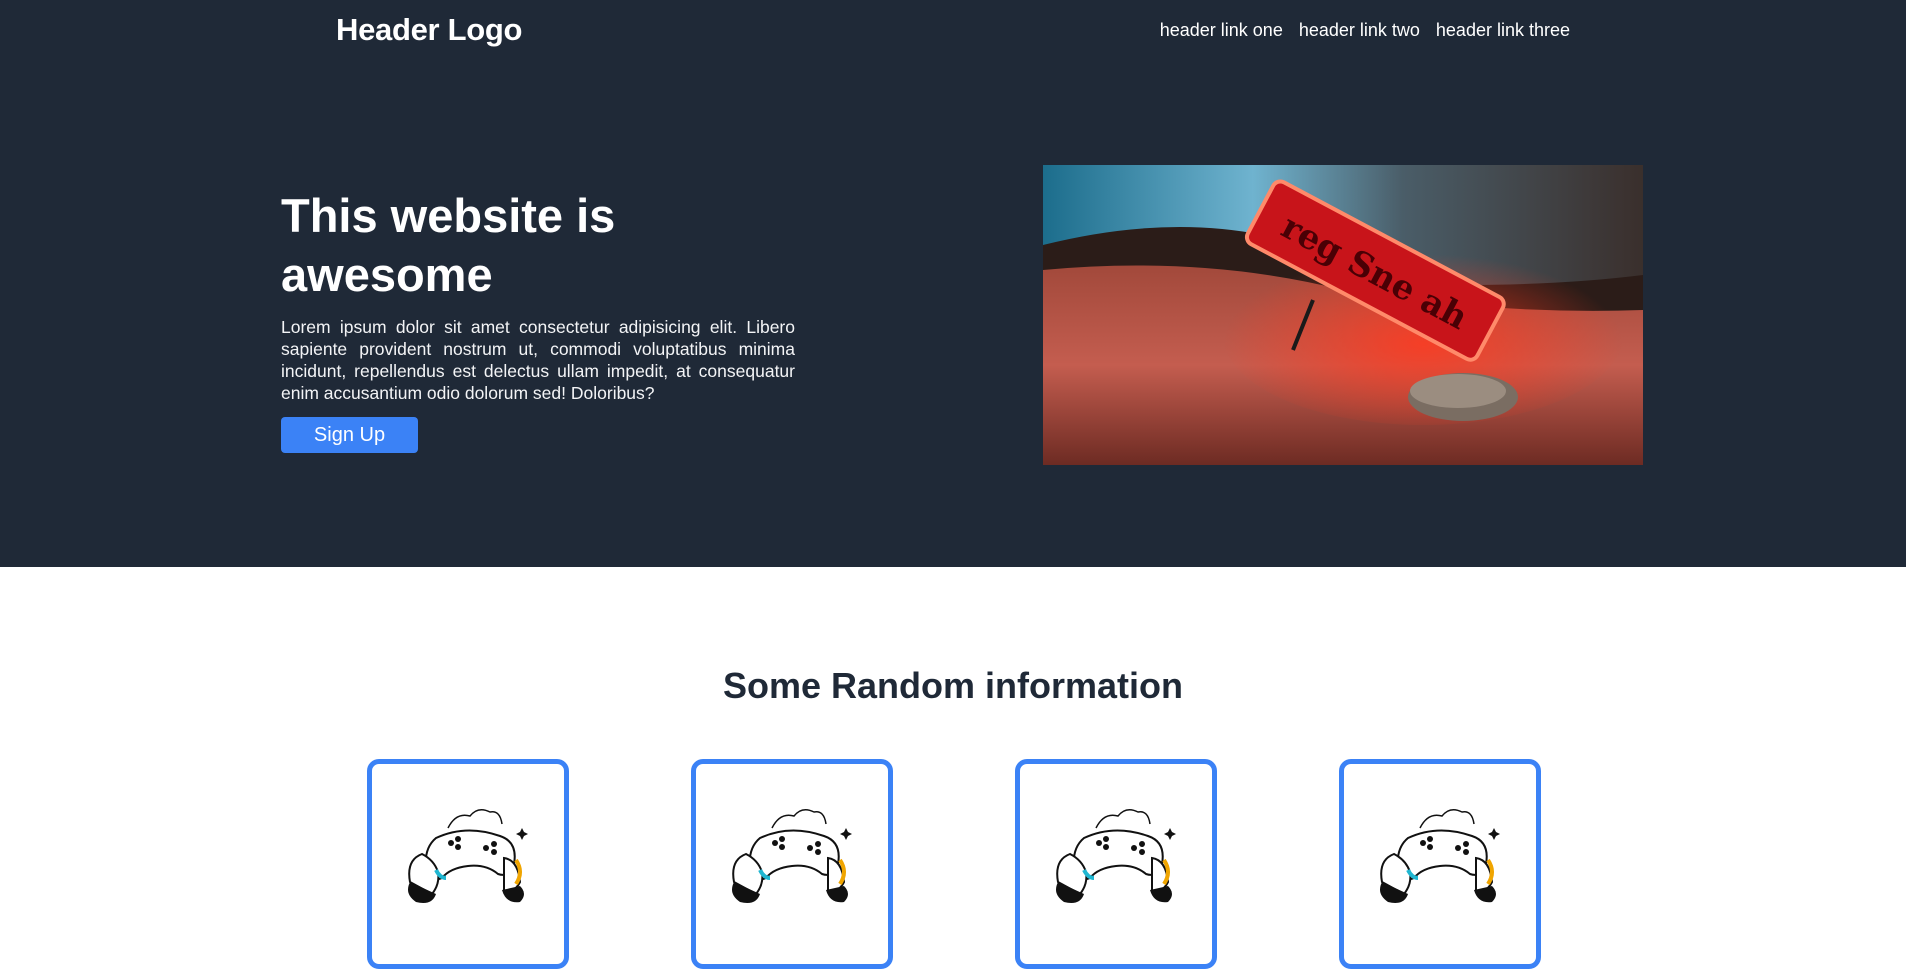 The image size is (1906, 969). I want to click on header-link-three: header link three, so click(1503, 30).